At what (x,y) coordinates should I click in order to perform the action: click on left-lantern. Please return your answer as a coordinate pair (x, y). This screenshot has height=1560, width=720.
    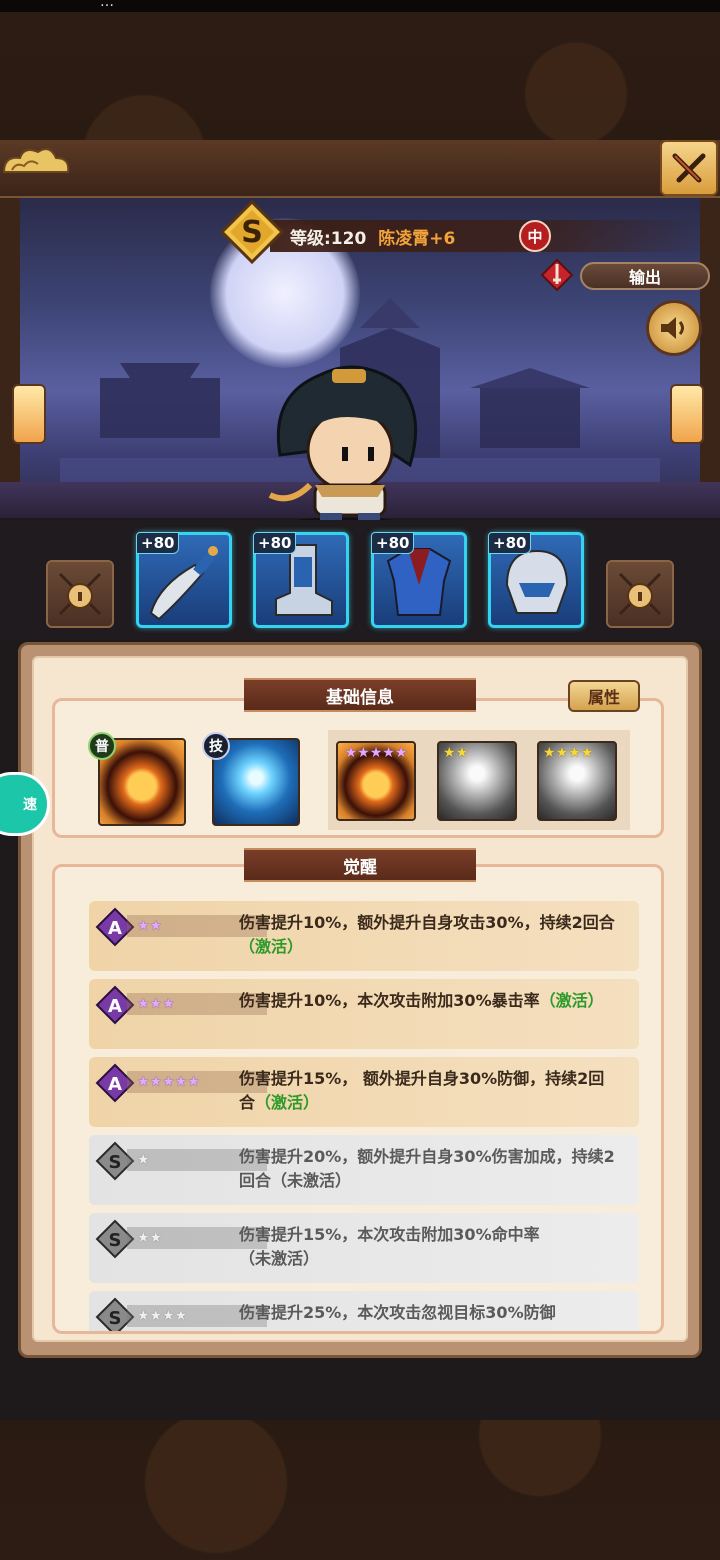
    Looking at the image, I should click on (29, 414).